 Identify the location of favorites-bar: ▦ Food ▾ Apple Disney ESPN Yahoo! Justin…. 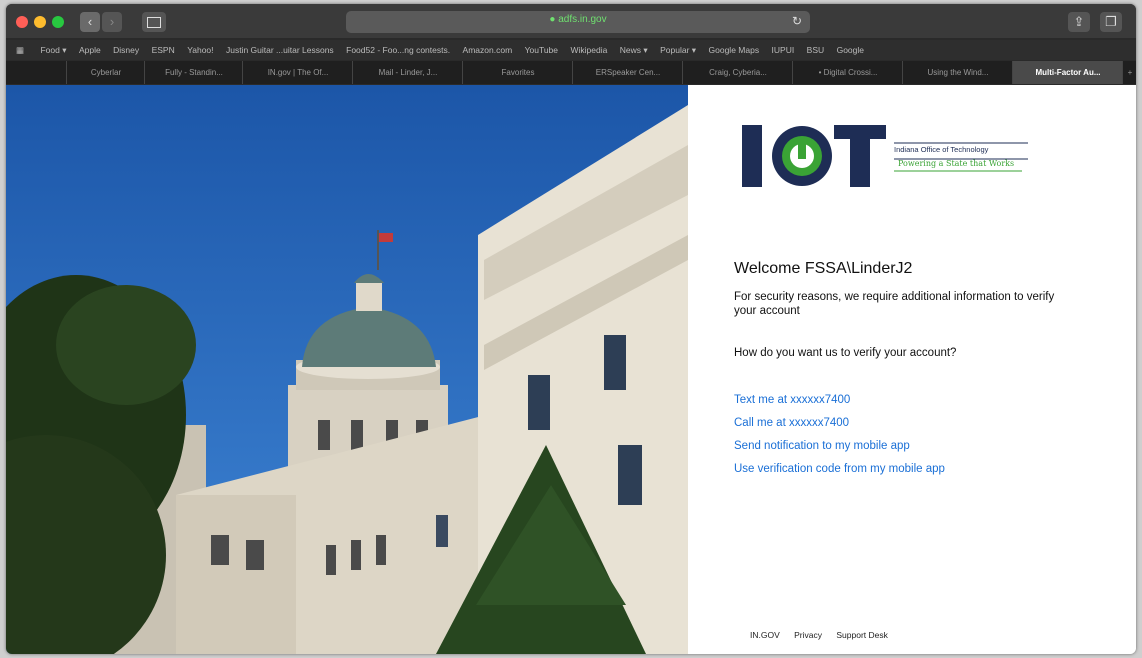
(571, 50).